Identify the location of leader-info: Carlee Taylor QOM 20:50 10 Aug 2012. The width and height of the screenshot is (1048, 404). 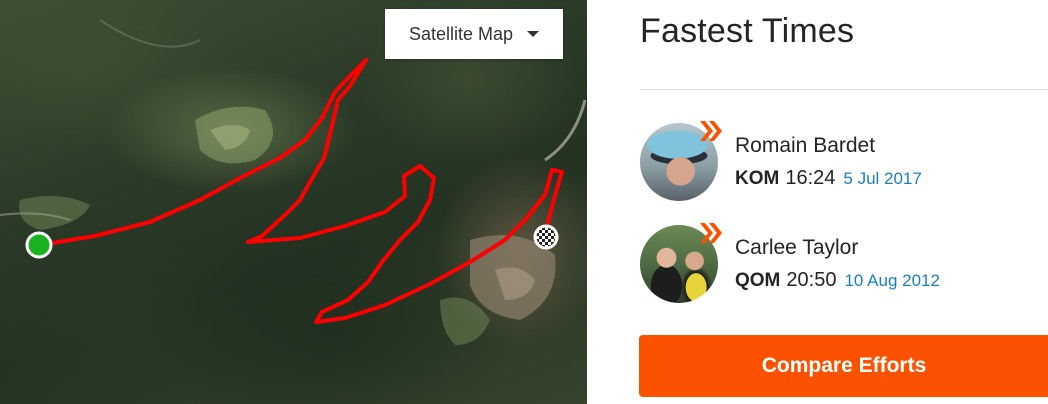
(837, 264).